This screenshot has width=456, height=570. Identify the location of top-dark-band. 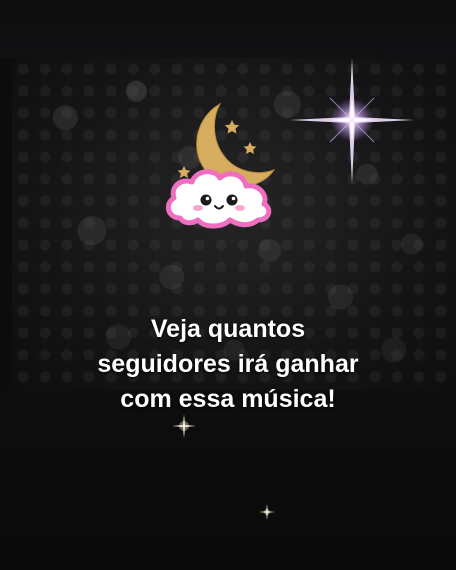
(228, 29).